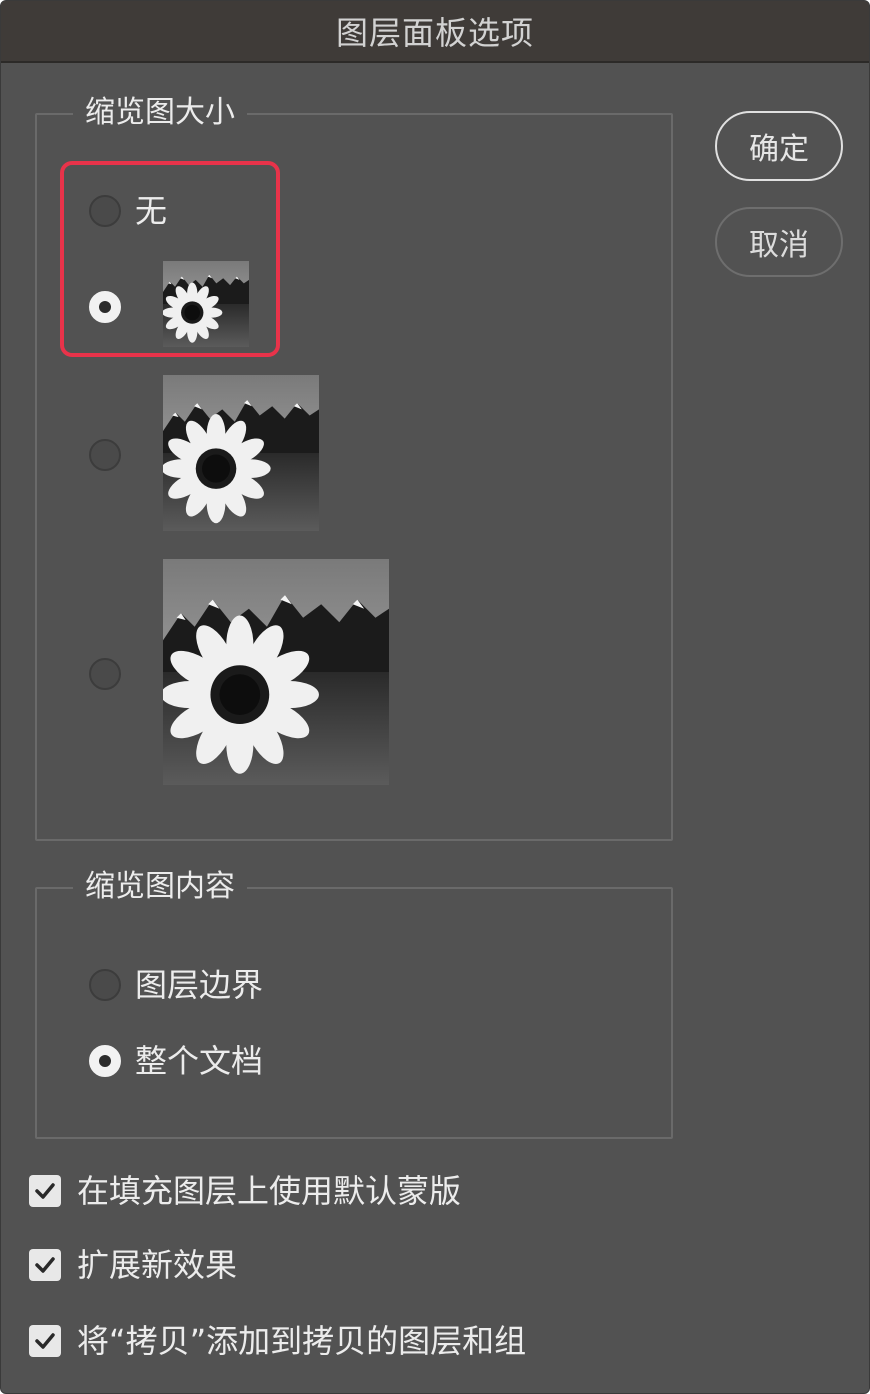 Image resolution: width=870 pixels, height=1394 pixels. I want to click on dialog-title: 图层面板选项, so click(435, 32).